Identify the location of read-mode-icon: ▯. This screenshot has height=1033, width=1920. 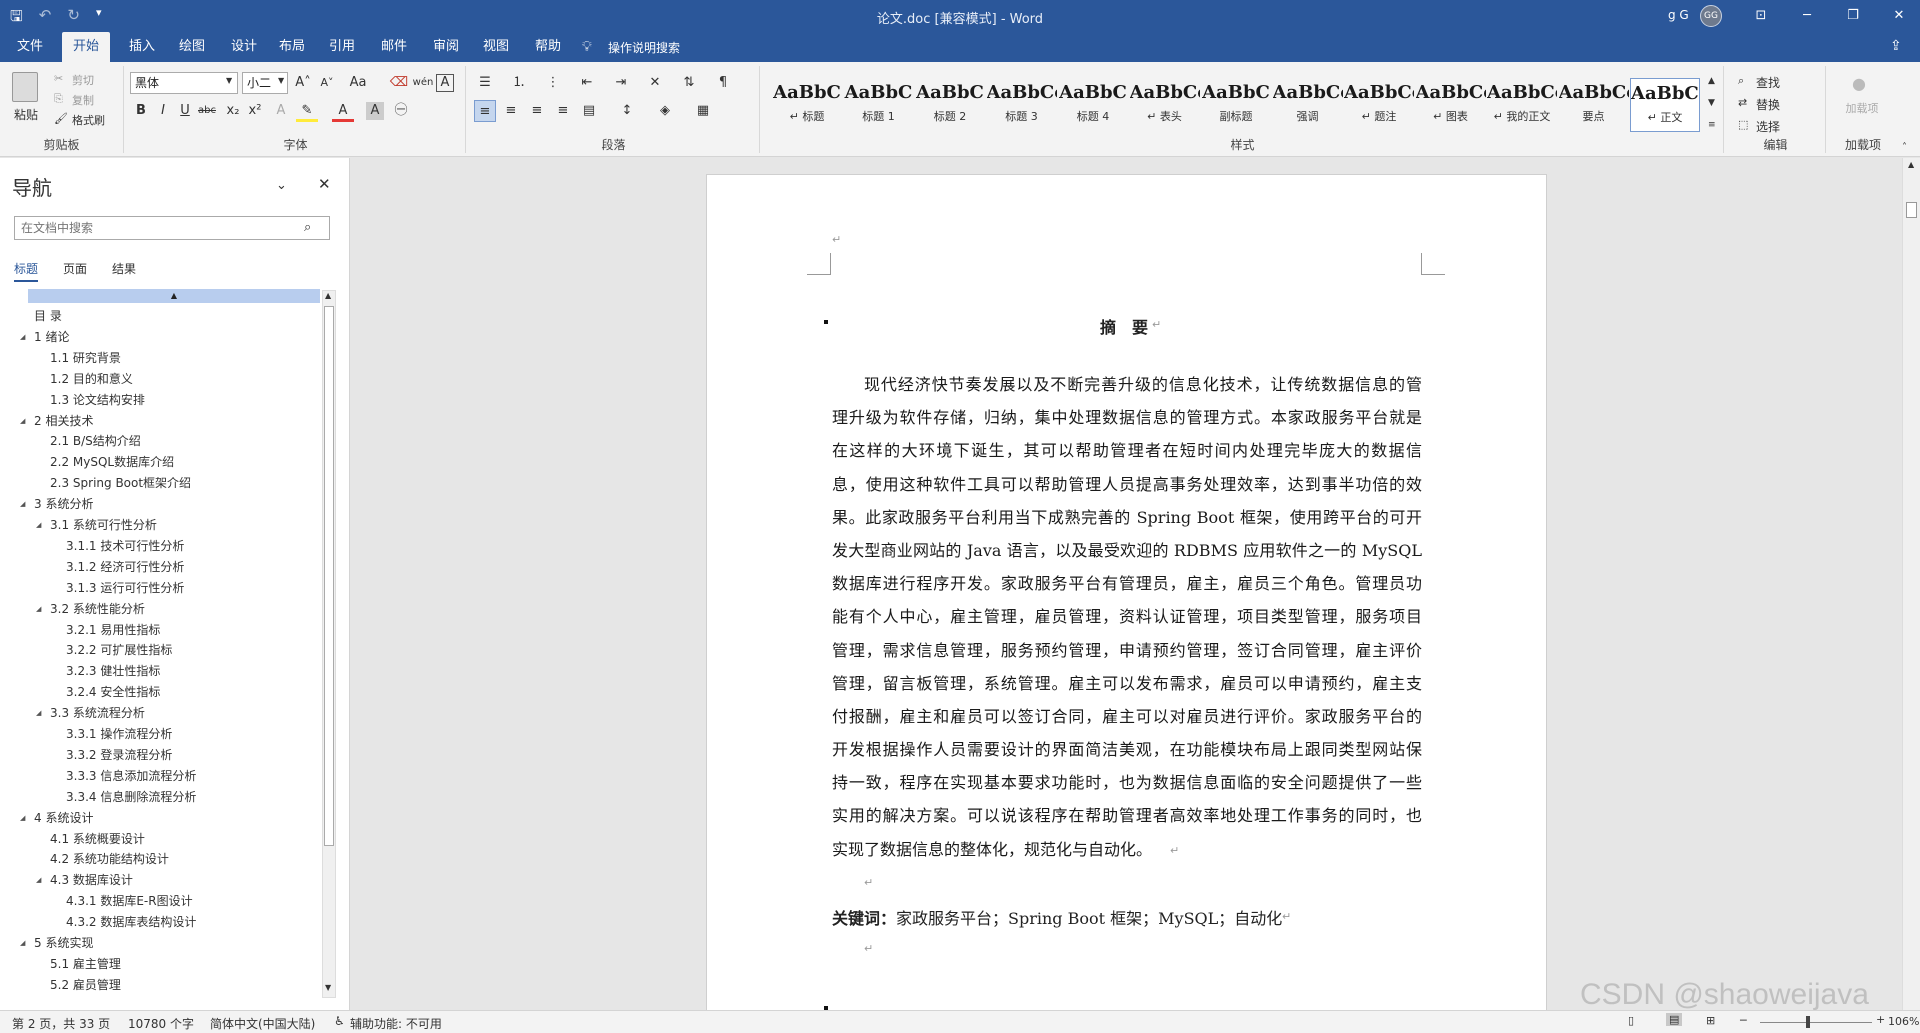
(1631, 1020).